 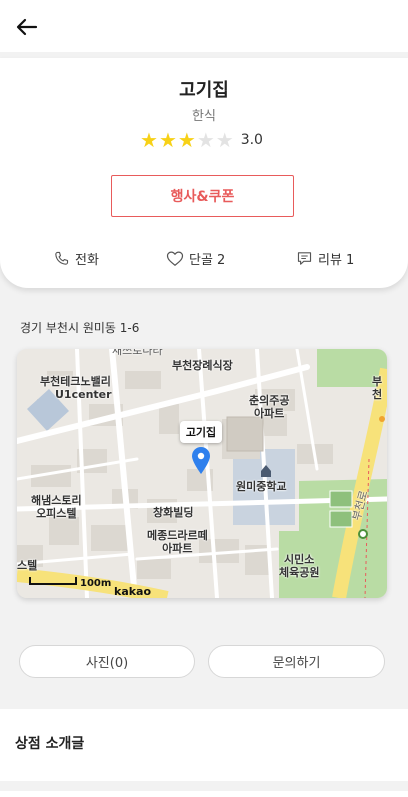 What do you see at coordinates (50, 744) in the screenshot?
I see `shop-intro-title: 상점 소개글` at bounding box center [50, 744].